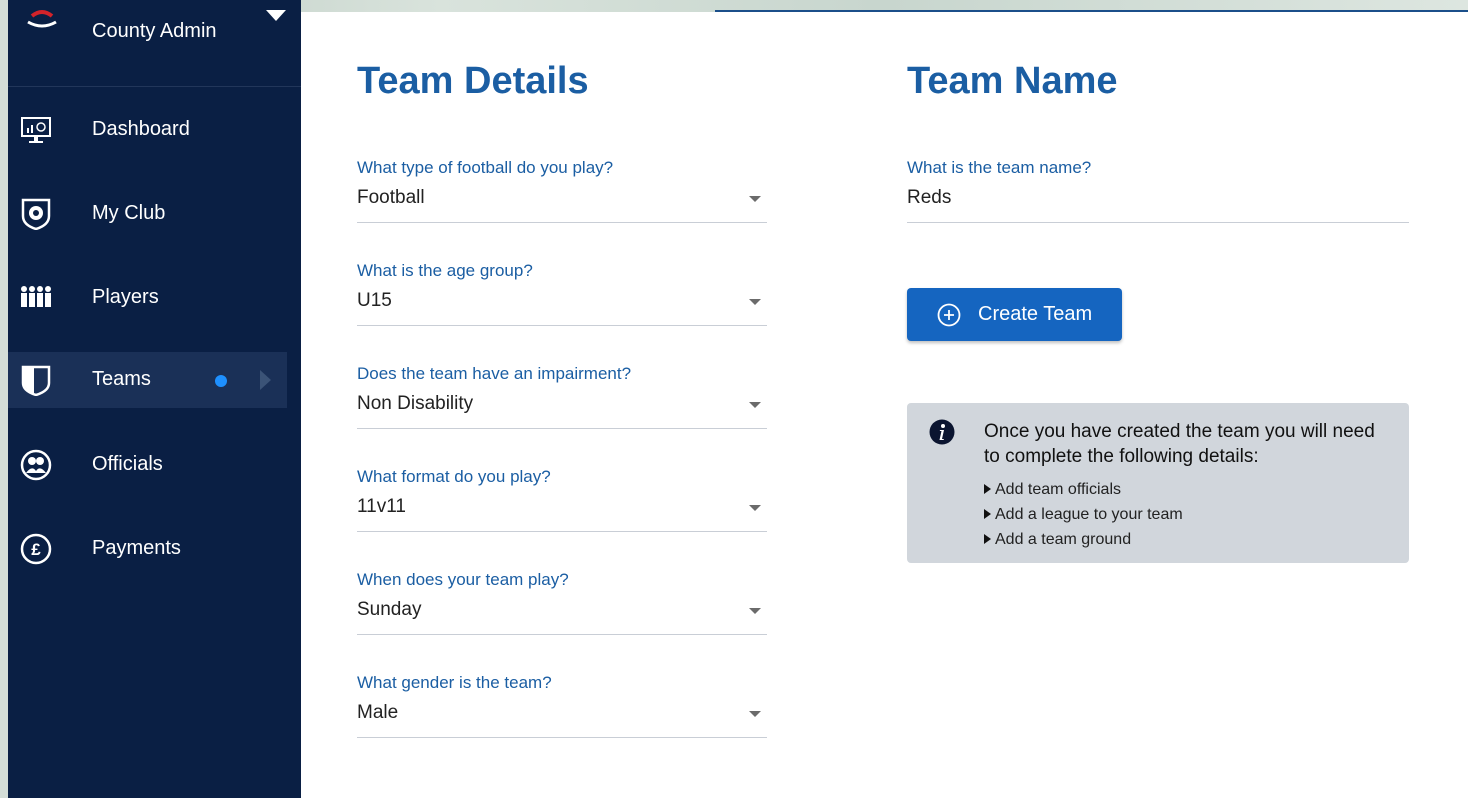 The width and height of the screenshot is (1468, 798). Describe the element at coordinates (378, 712) in the screenshot. I see `select-value: Male` at that location.